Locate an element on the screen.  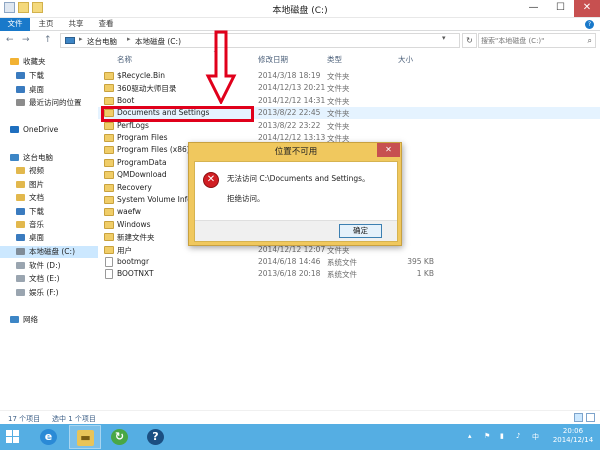
chevron-down-icon: ▾ is located at coordinates (444, 38).